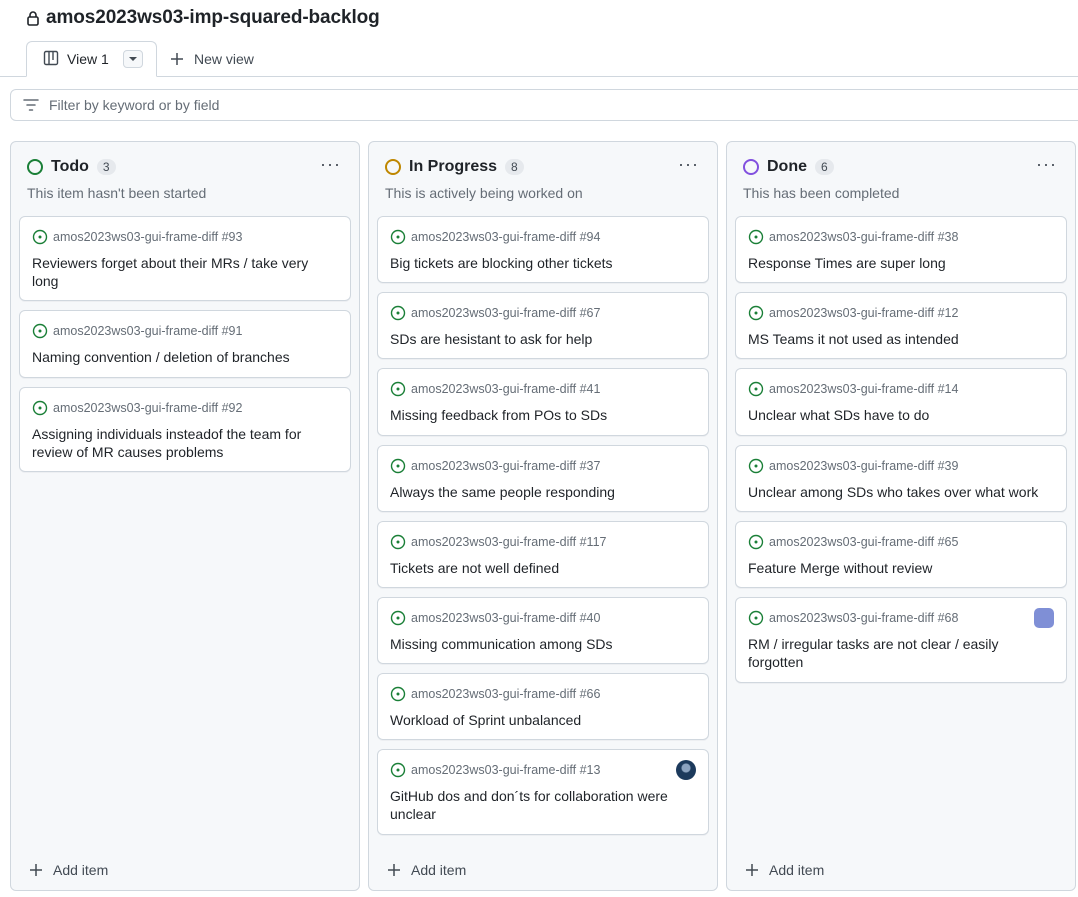 This screenshot has height=897, width=1078. What do you see at coordinates (542, 492) in the screenshot?
I see `card-title: Always the same people responding` at bounding box center [542, 492].